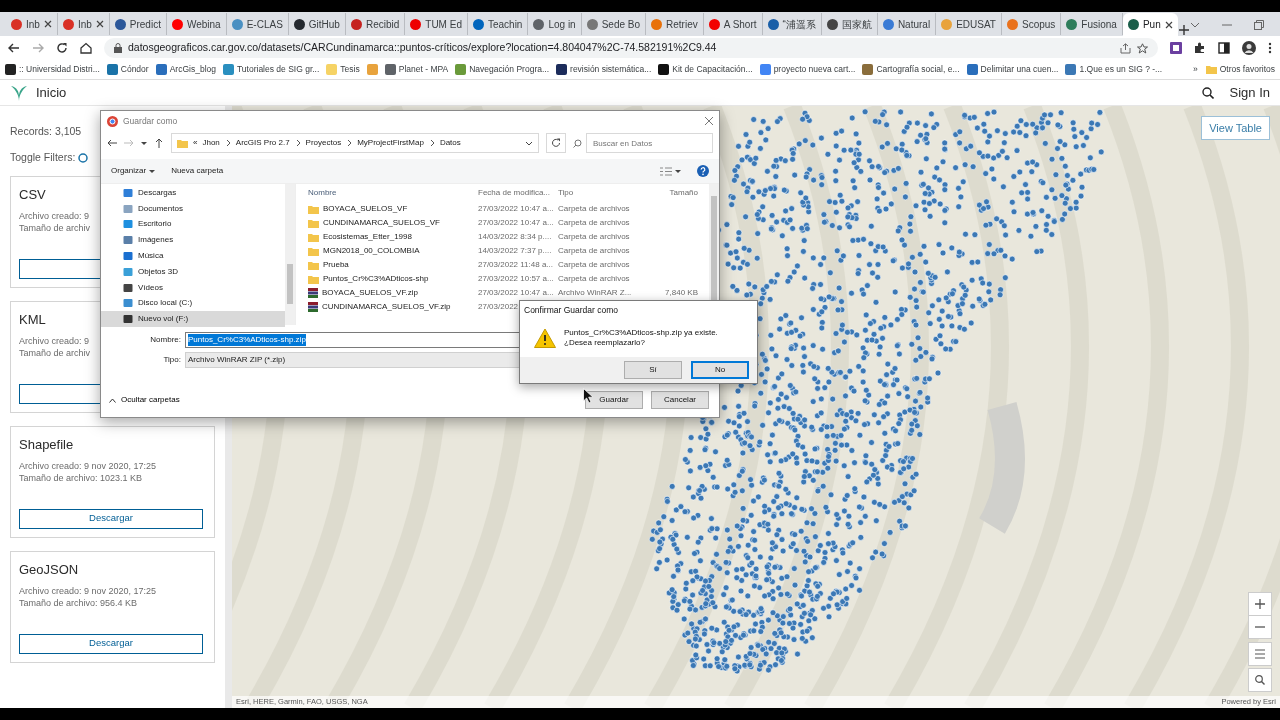 This screenshot has height=720, width=1280. Describe the element at coordinates (43, 157) in the screenshot. I see `toggle-label: Toggle Filters:` at that location.